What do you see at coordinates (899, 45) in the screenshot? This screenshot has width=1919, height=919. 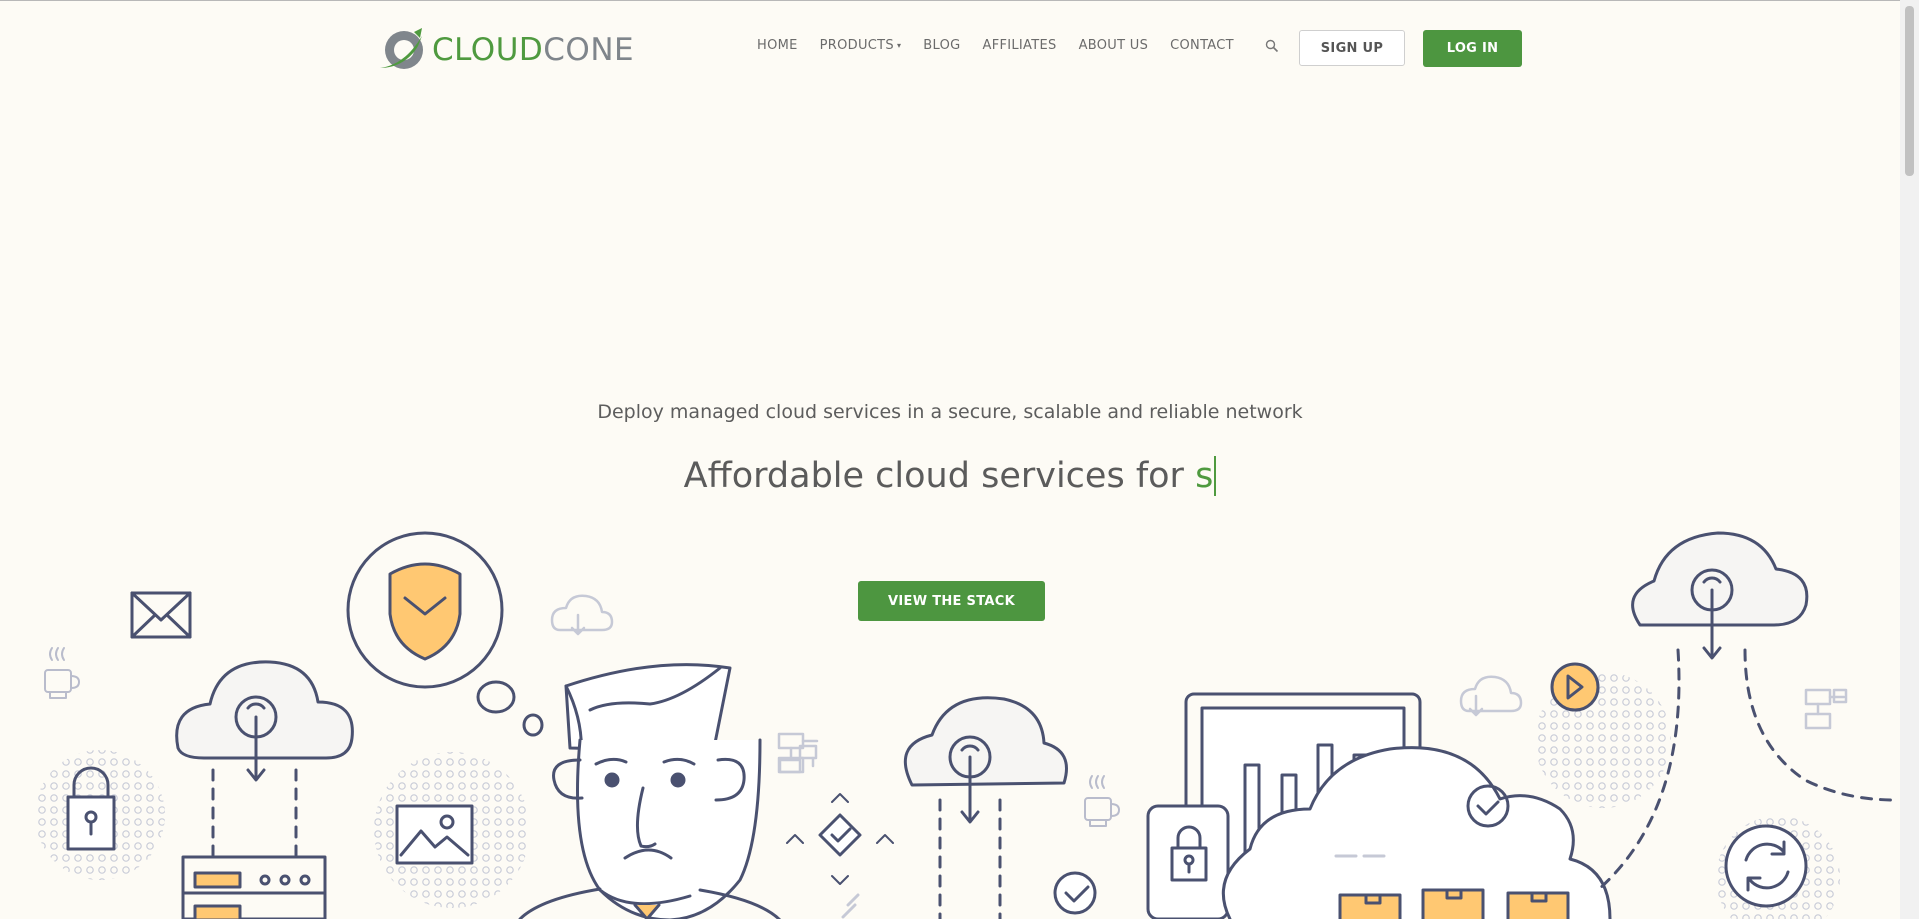 I see `chevron-down-icon: ▾` at bounding box center [899, 45].